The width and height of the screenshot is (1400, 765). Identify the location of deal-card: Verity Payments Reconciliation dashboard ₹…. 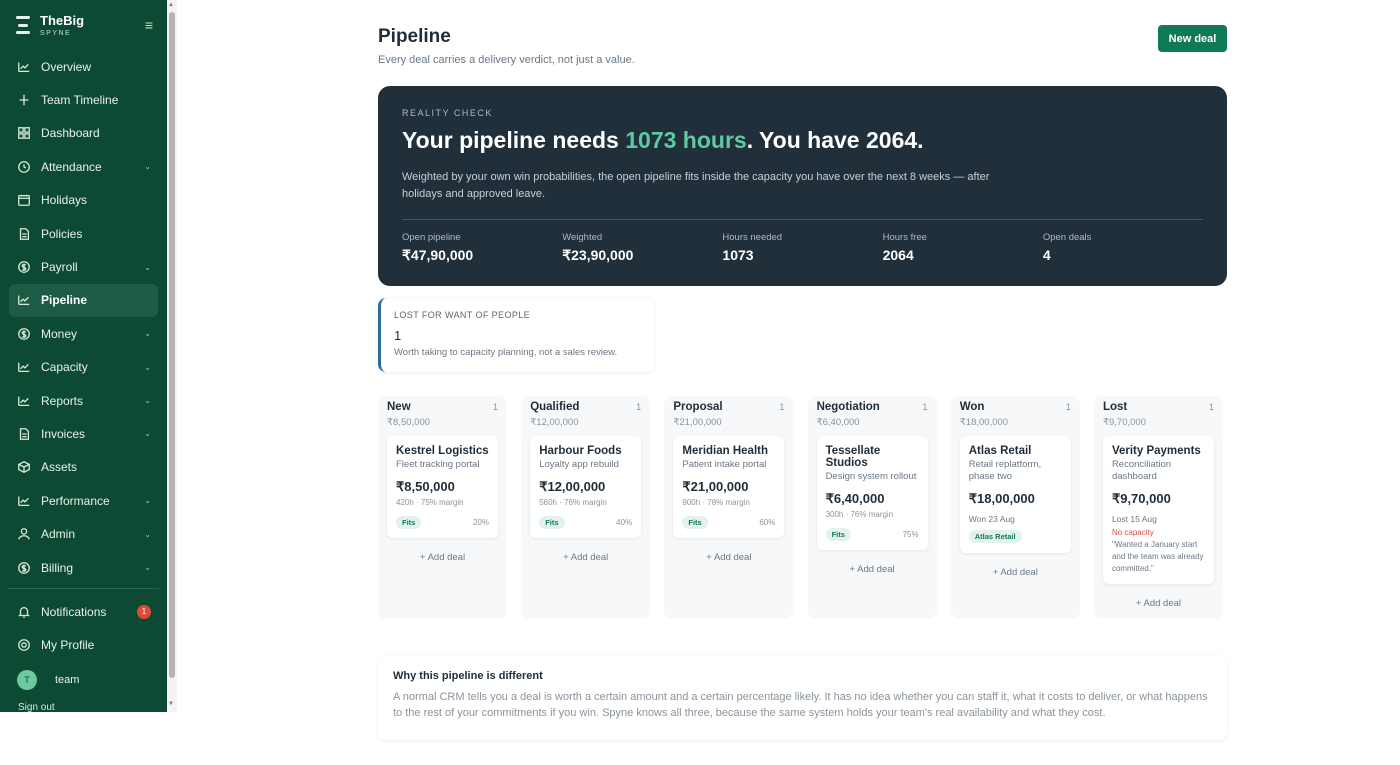
(1158, 510).